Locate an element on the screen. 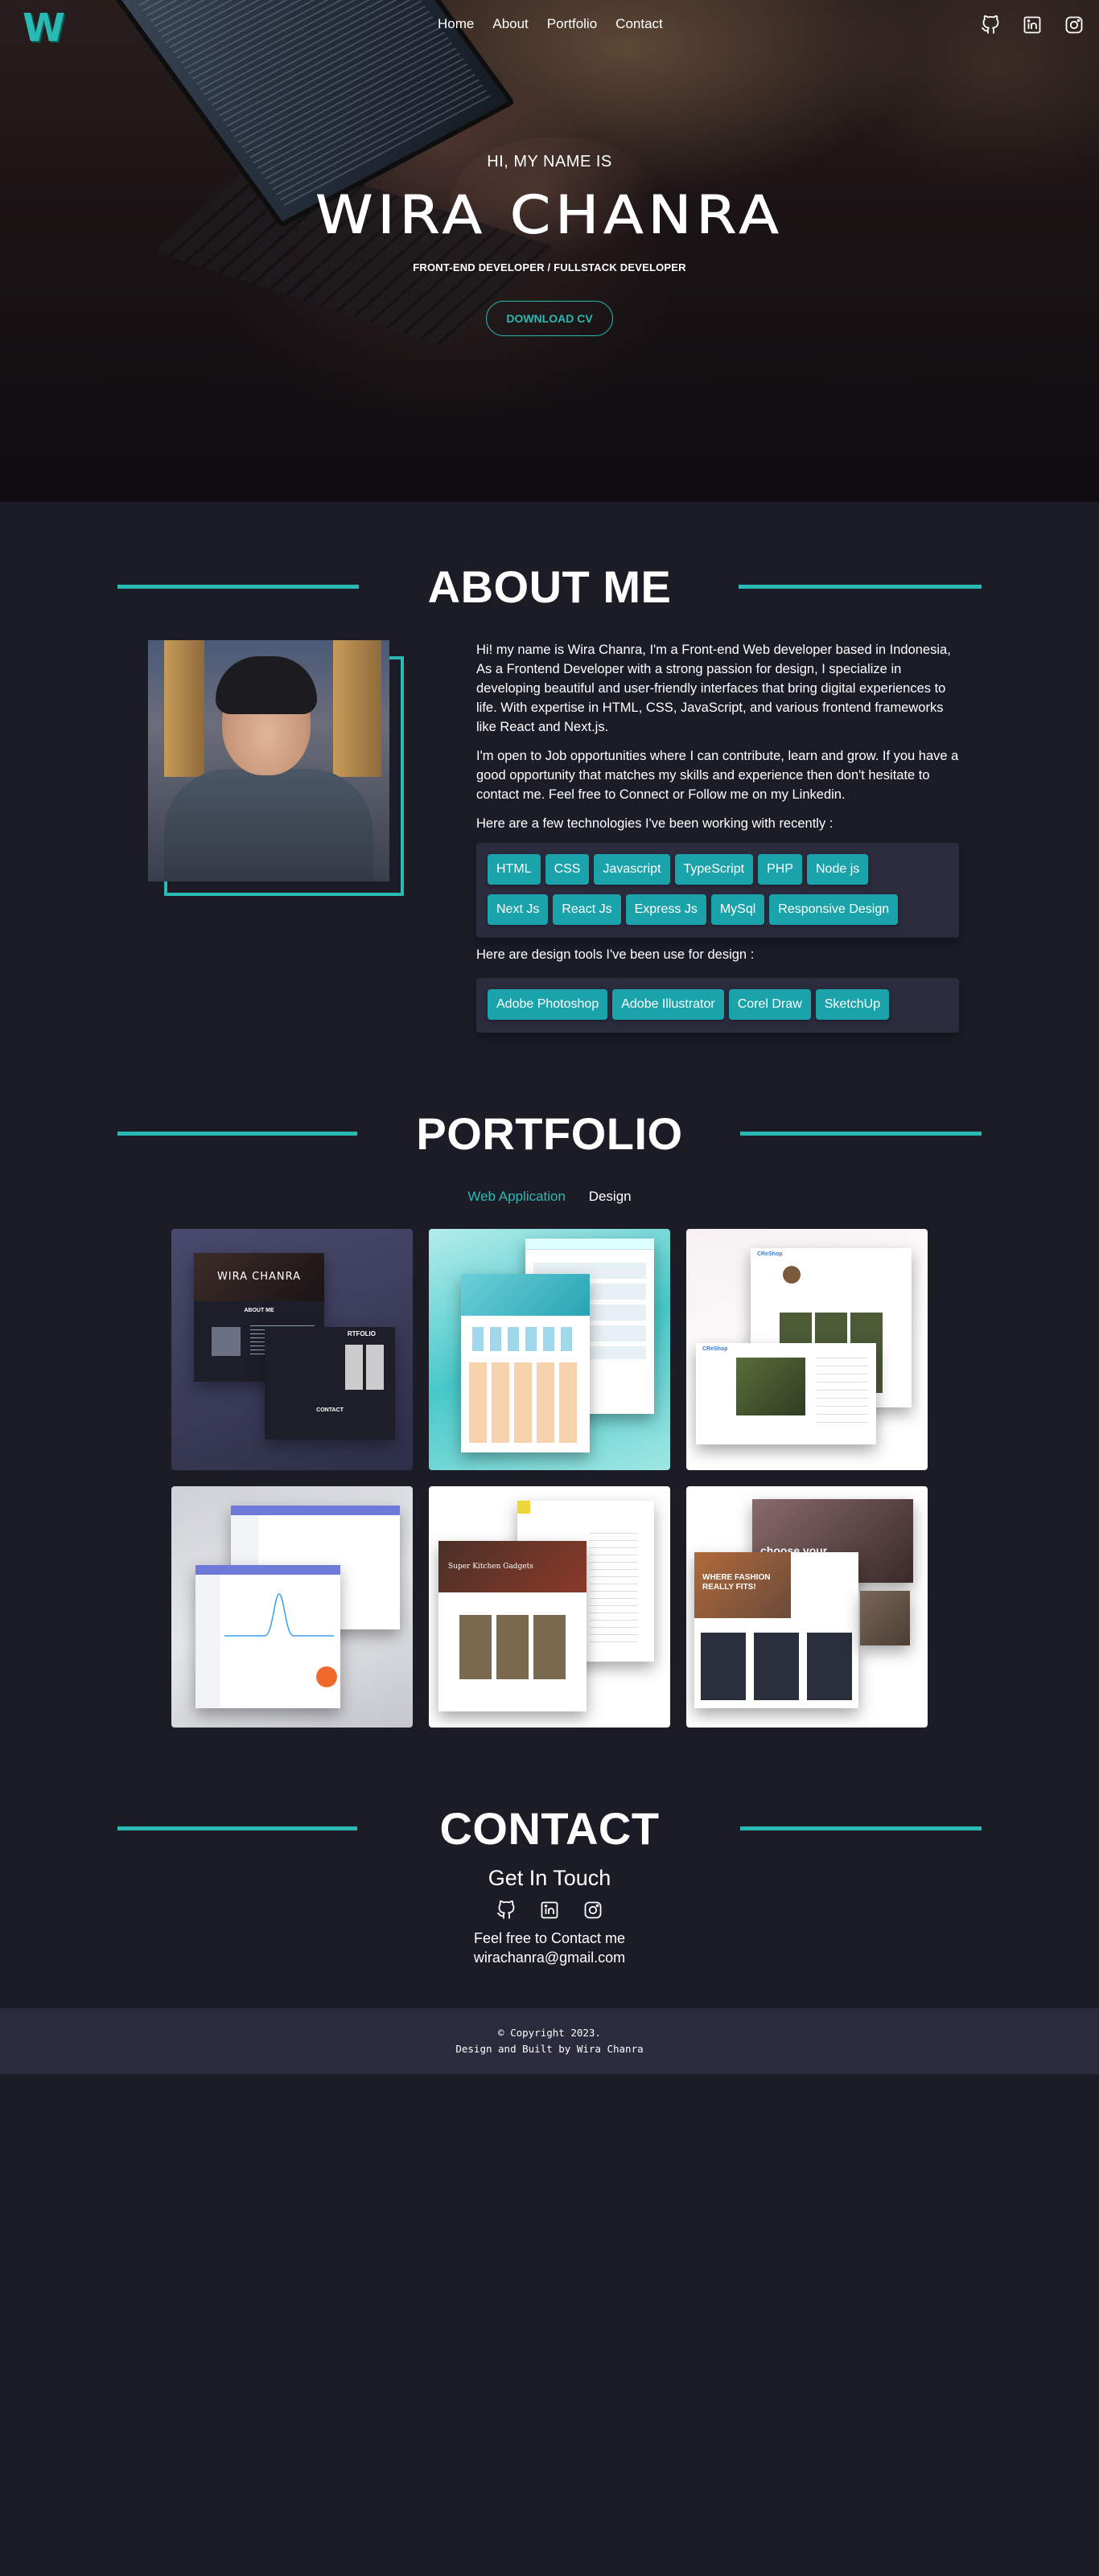  nav-home-link: Home is located at coordinates (456, 24).